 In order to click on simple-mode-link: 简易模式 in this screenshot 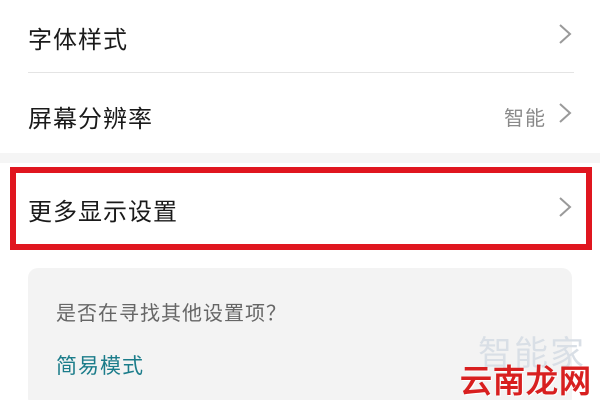, I will do `click(100, 365)`.